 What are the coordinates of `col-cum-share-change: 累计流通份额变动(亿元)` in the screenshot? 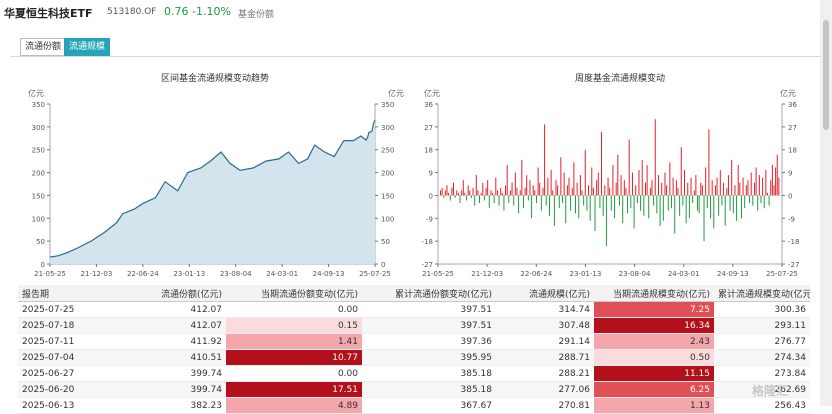 It's located at (429, 293).